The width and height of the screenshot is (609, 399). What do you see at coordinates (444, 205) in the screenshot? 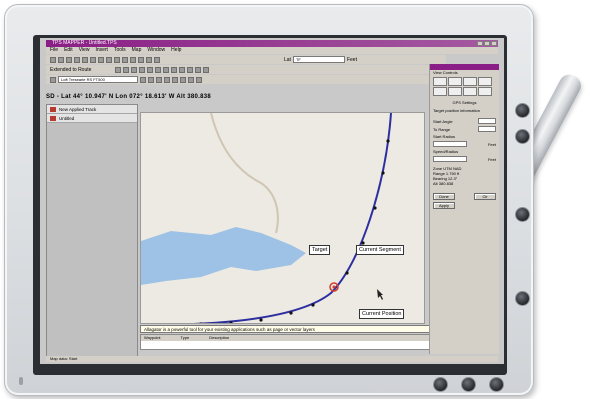
I see `apply-button: Apply` at bounding box center [444, 205].